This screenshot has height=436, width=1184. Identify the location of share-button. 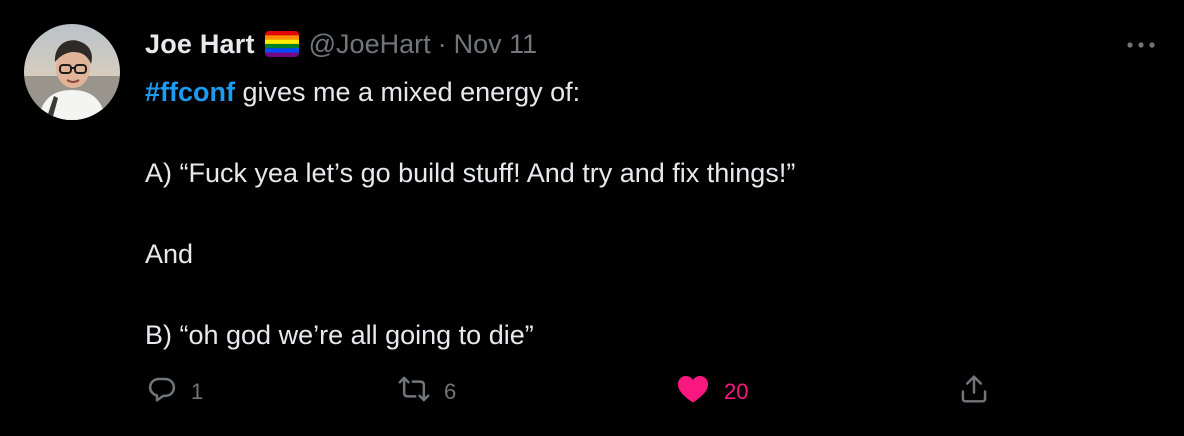
(974, 392).